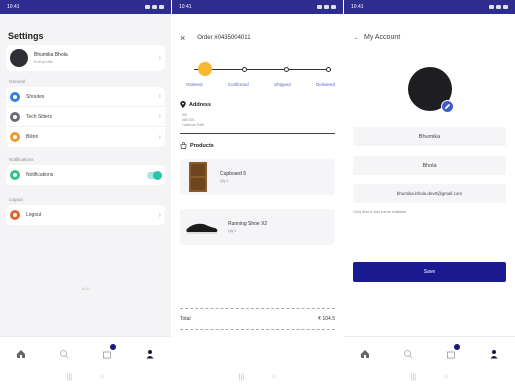  Describe the element at coordinates (261, 69) in the screenshot. I see `stepper-line` at that location.